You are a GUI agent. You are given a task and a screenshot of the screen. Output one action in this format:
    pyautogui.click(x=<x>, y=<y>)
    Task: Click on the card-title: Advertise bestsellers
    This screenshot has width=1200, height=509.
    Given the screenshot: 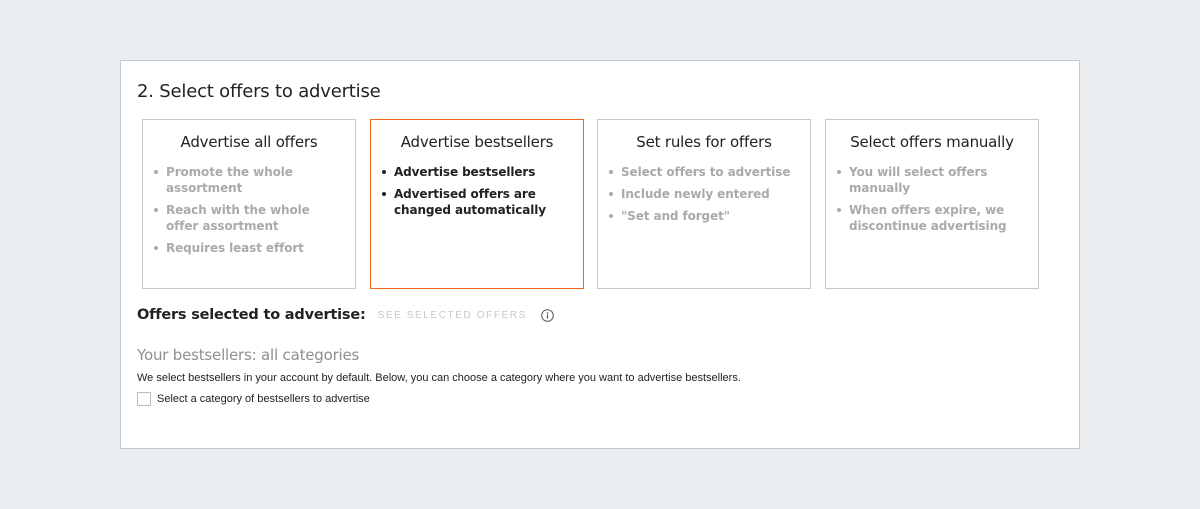 What is the action you would take?
    pyautogui.click(x=477, y=142)
    